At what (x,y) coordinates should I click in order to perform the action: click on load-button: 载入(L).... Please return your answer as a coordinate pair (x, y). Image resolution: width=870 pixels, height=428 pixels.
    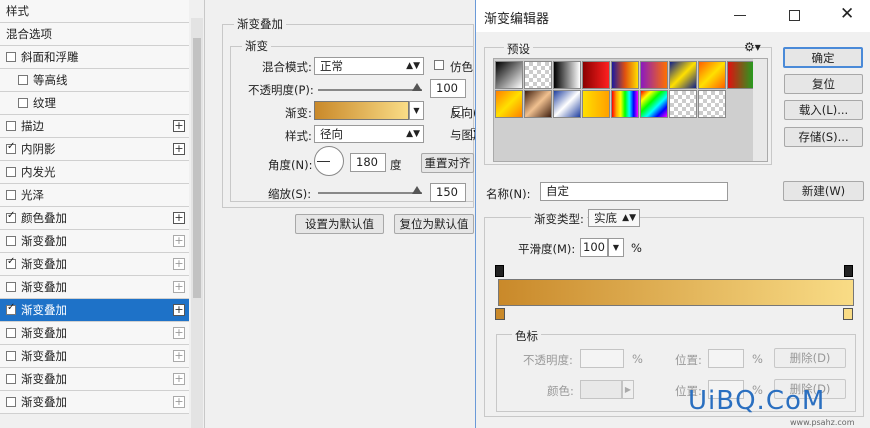
    Looking at the image, I should click on (823, 110).